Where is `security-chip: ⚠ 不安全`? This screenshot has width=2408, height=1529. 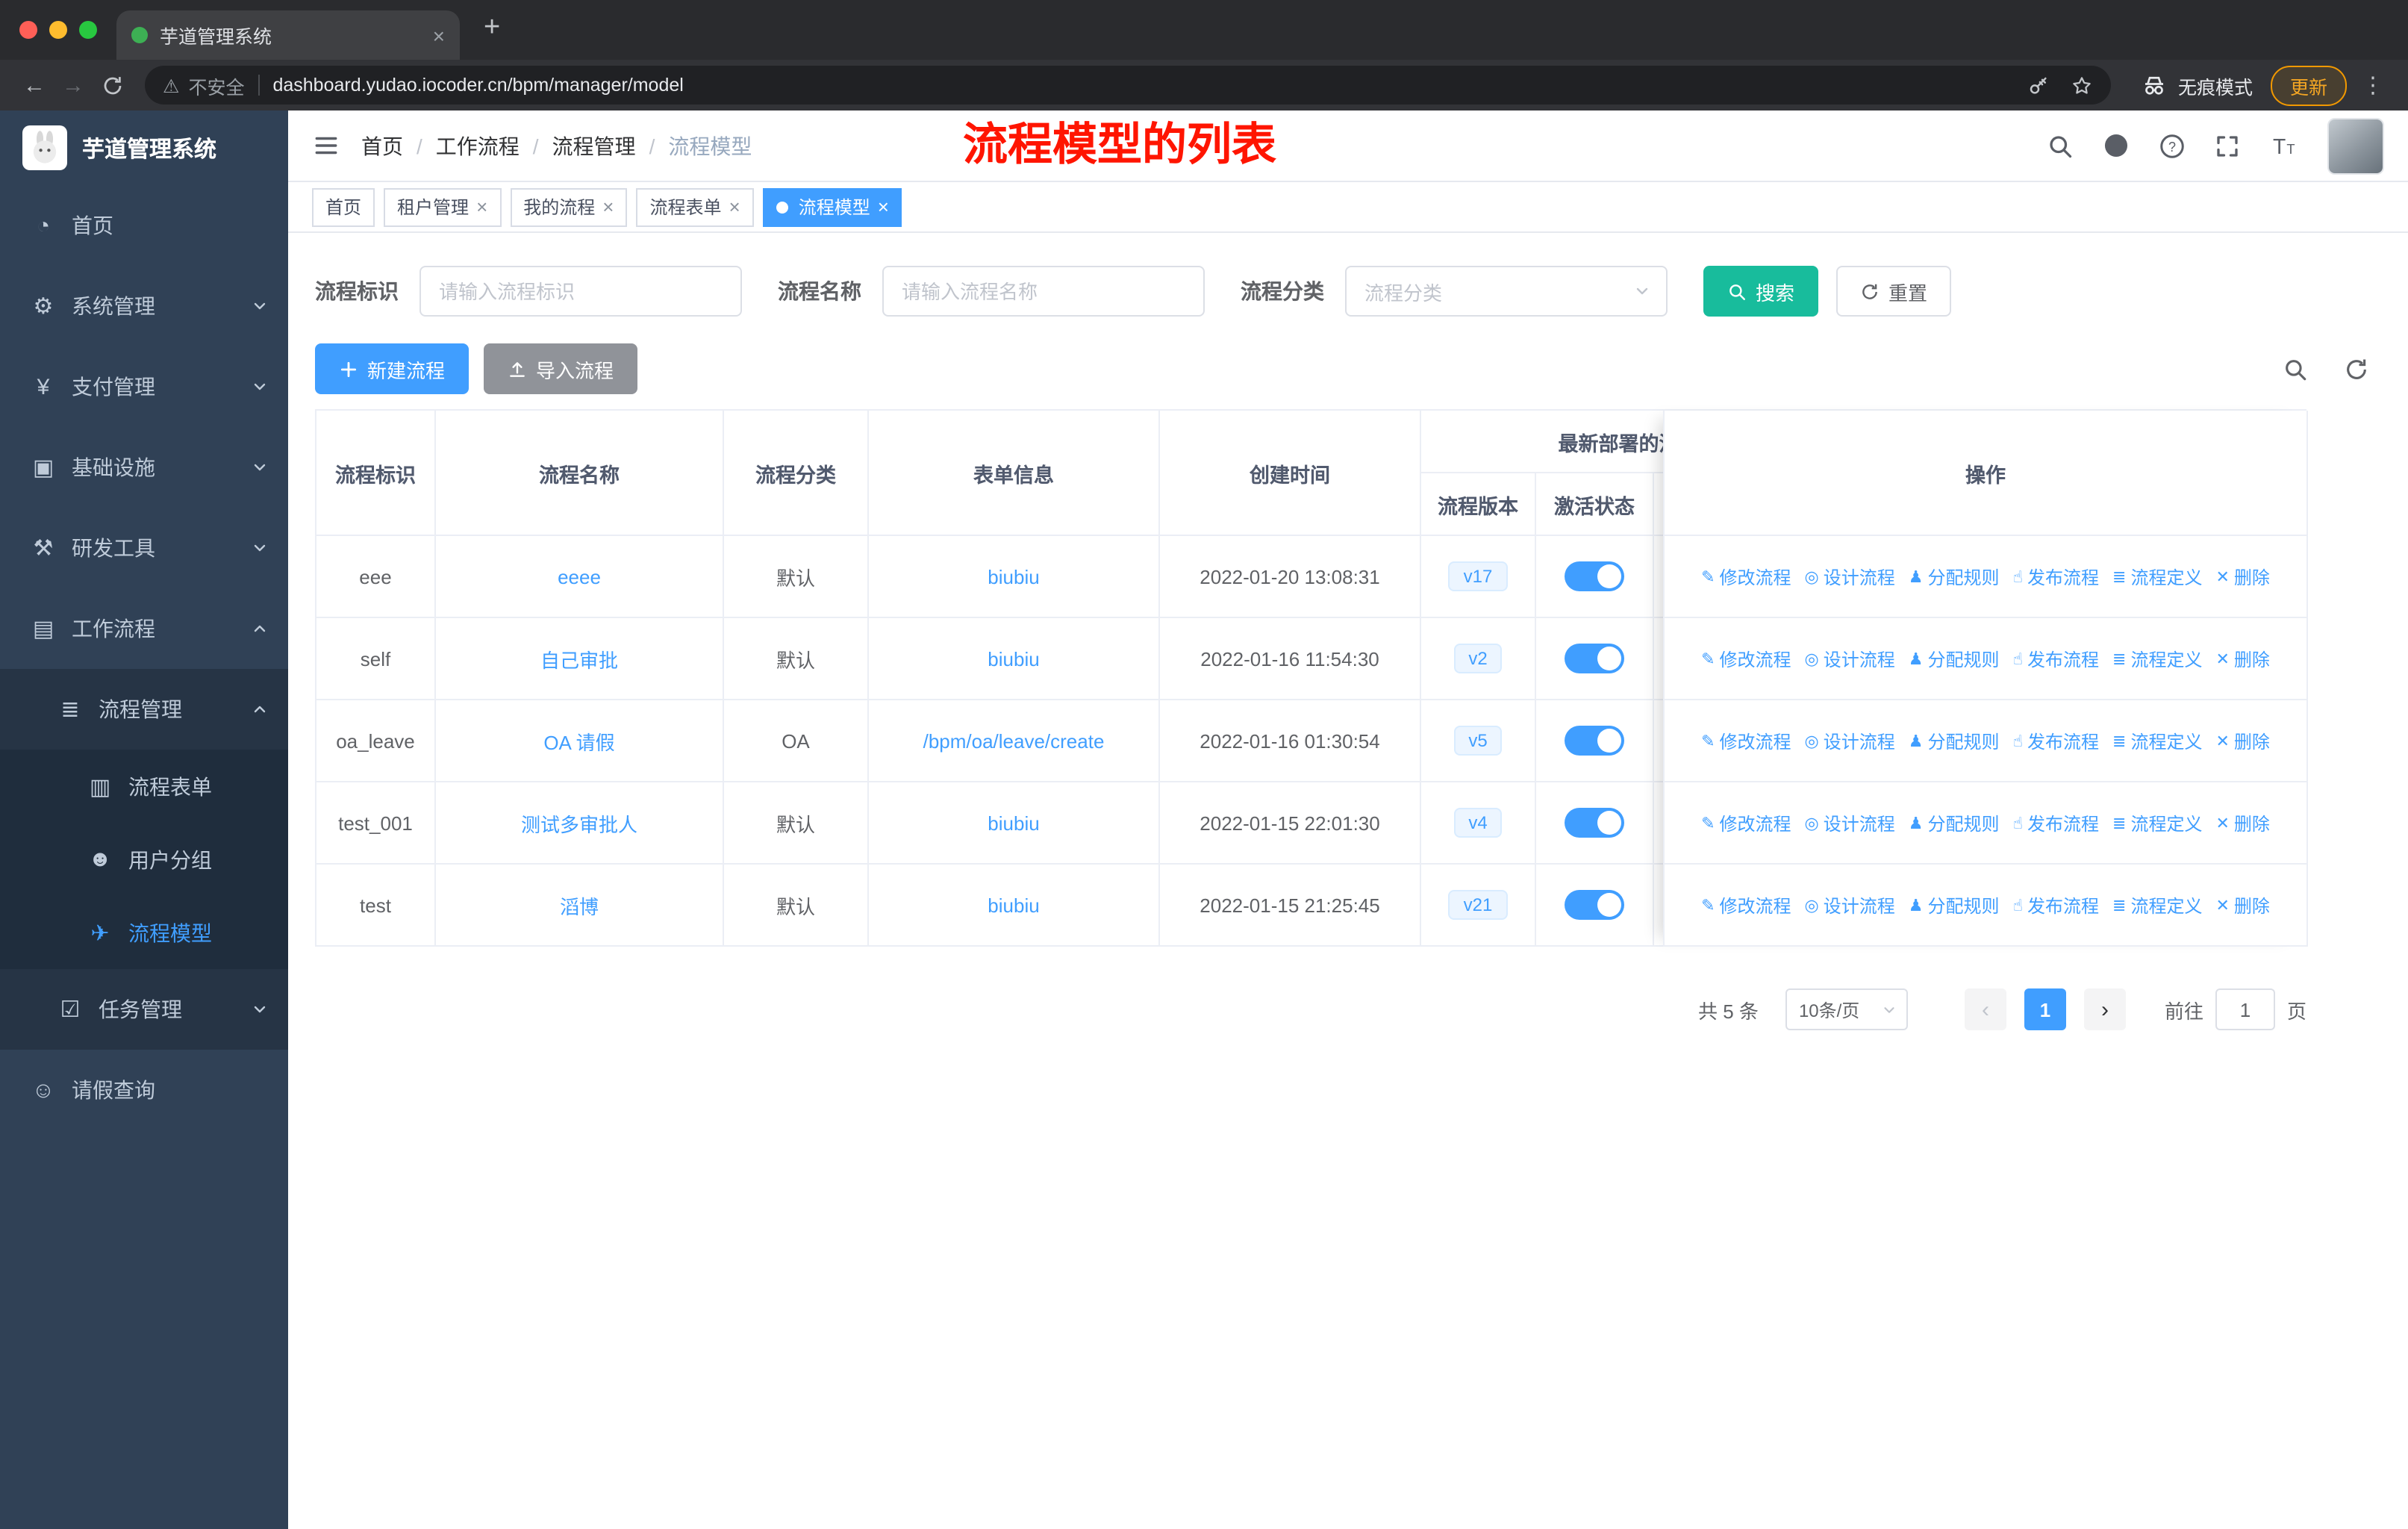
security-chip: ⚠ 不安全 is located at coordinates (203, 85).